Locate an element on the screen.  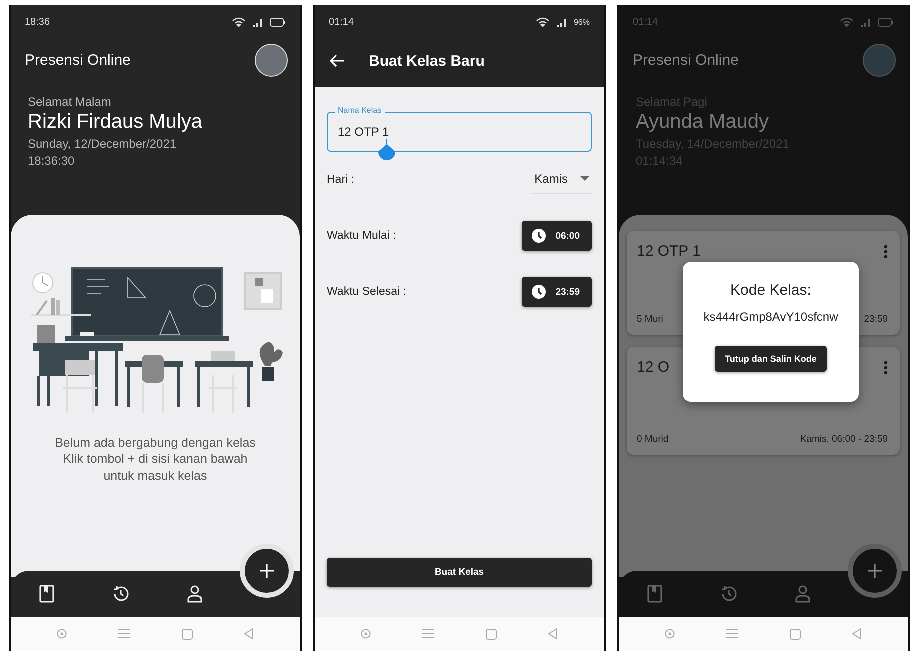
status-time: 18:36 is located at coordinates (37, 22).